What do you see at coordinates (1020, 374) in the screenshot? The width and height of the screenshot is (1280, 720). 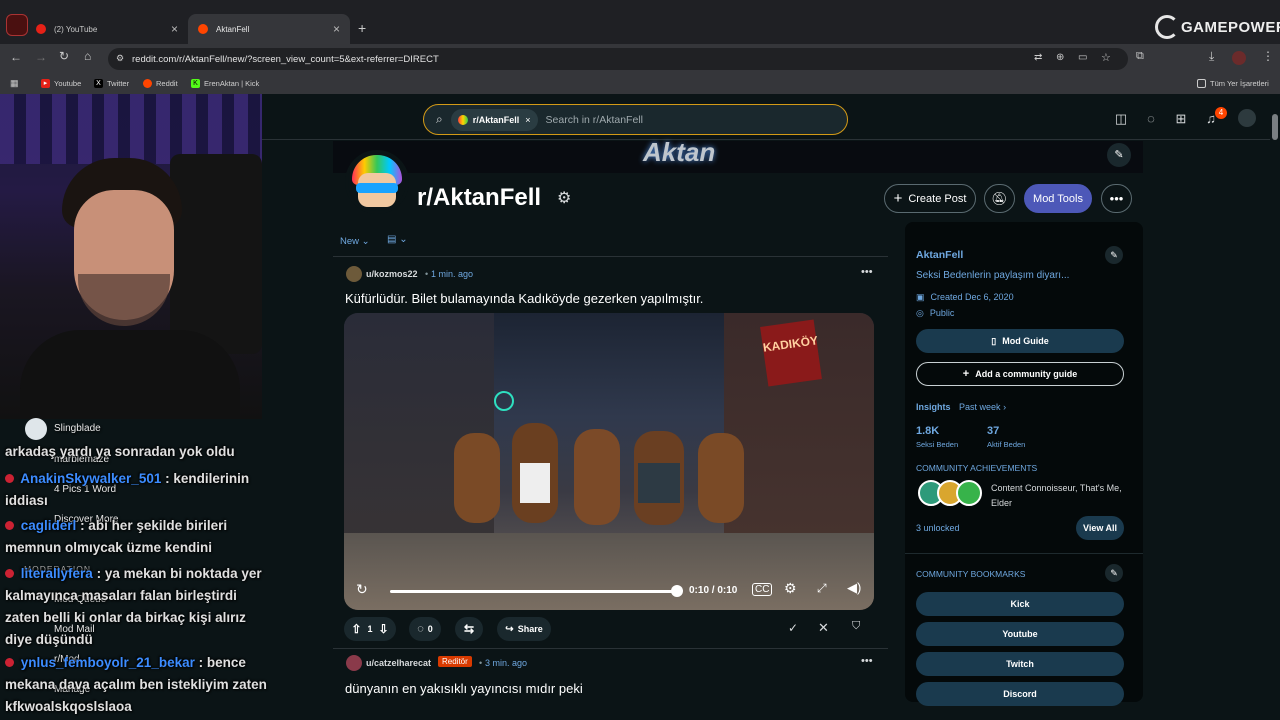 I see `add-community-guide-button: + Add a community guide` at bounding box center [1020, 374].